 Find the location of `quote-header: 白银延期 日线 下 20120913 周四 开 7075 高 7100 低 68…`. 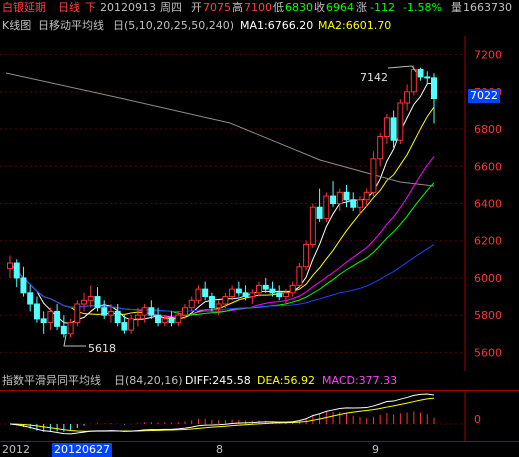

quote-header: 白银延期 日线 下 20120913 周四 开 7075 高 7100 低 68… is located at coordinates (259, 8).